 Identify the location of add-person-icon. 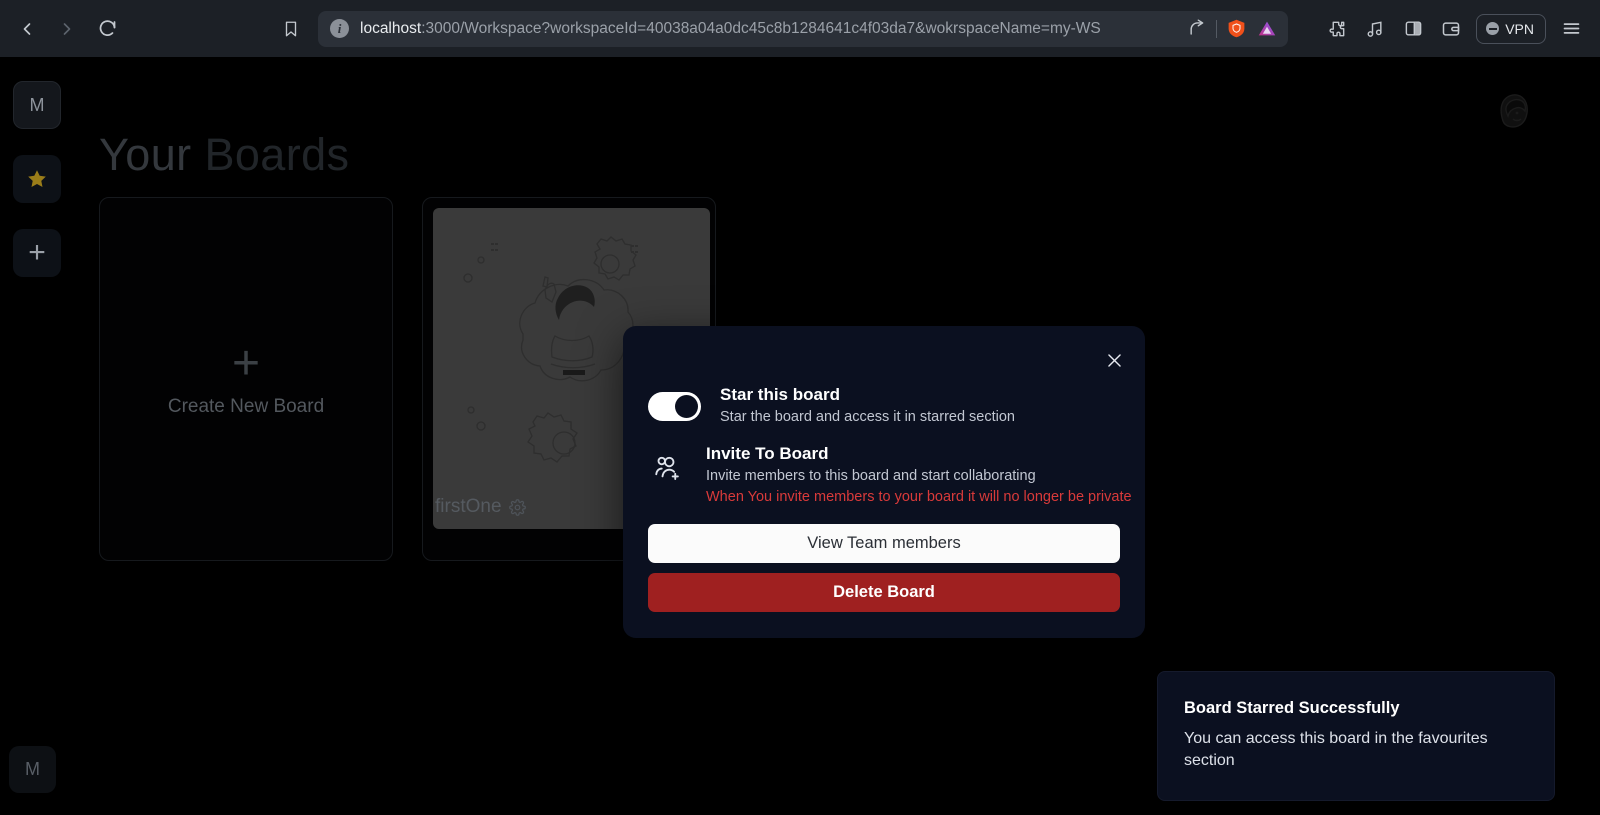
(670, 469).